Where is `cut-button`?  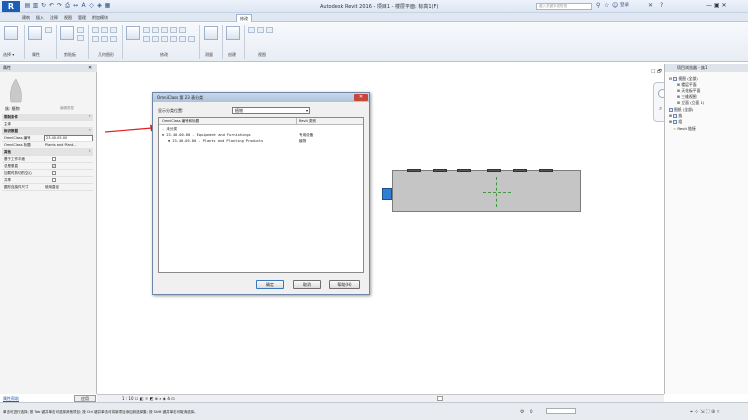
cut-button is located at coordinates (80, 30).